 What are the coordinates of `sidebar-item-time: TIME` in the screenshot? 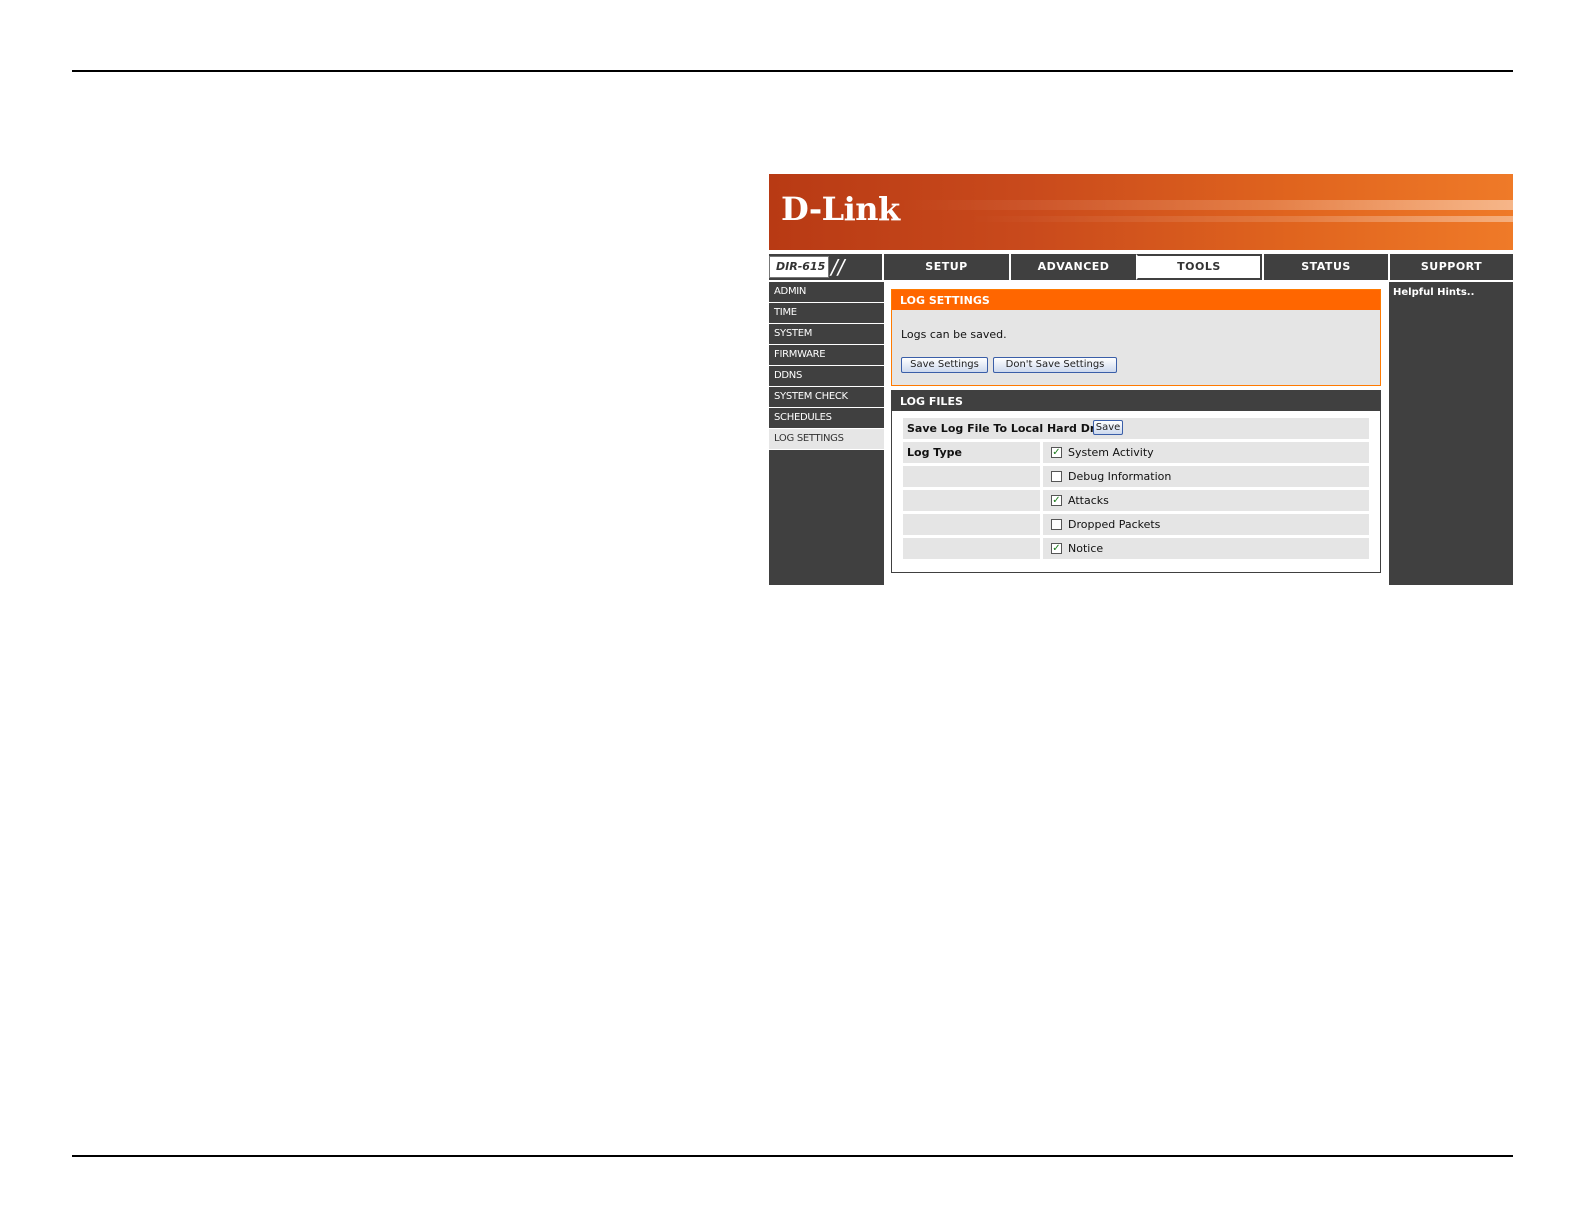 It's located at (826, 313).